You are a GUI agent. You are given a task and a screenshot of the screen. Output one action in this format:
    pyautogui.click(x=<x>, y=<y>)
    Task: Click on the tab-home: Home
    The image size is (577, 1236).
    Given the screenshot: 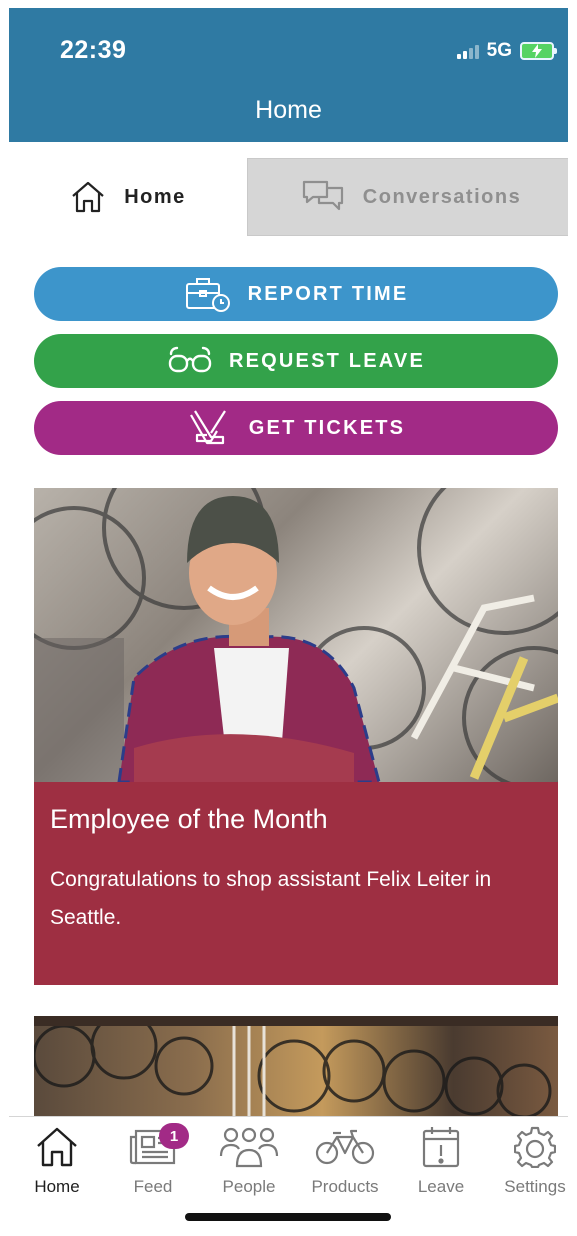 What is the action you would take?
    pyautogui.click(x=128, y=197)
    